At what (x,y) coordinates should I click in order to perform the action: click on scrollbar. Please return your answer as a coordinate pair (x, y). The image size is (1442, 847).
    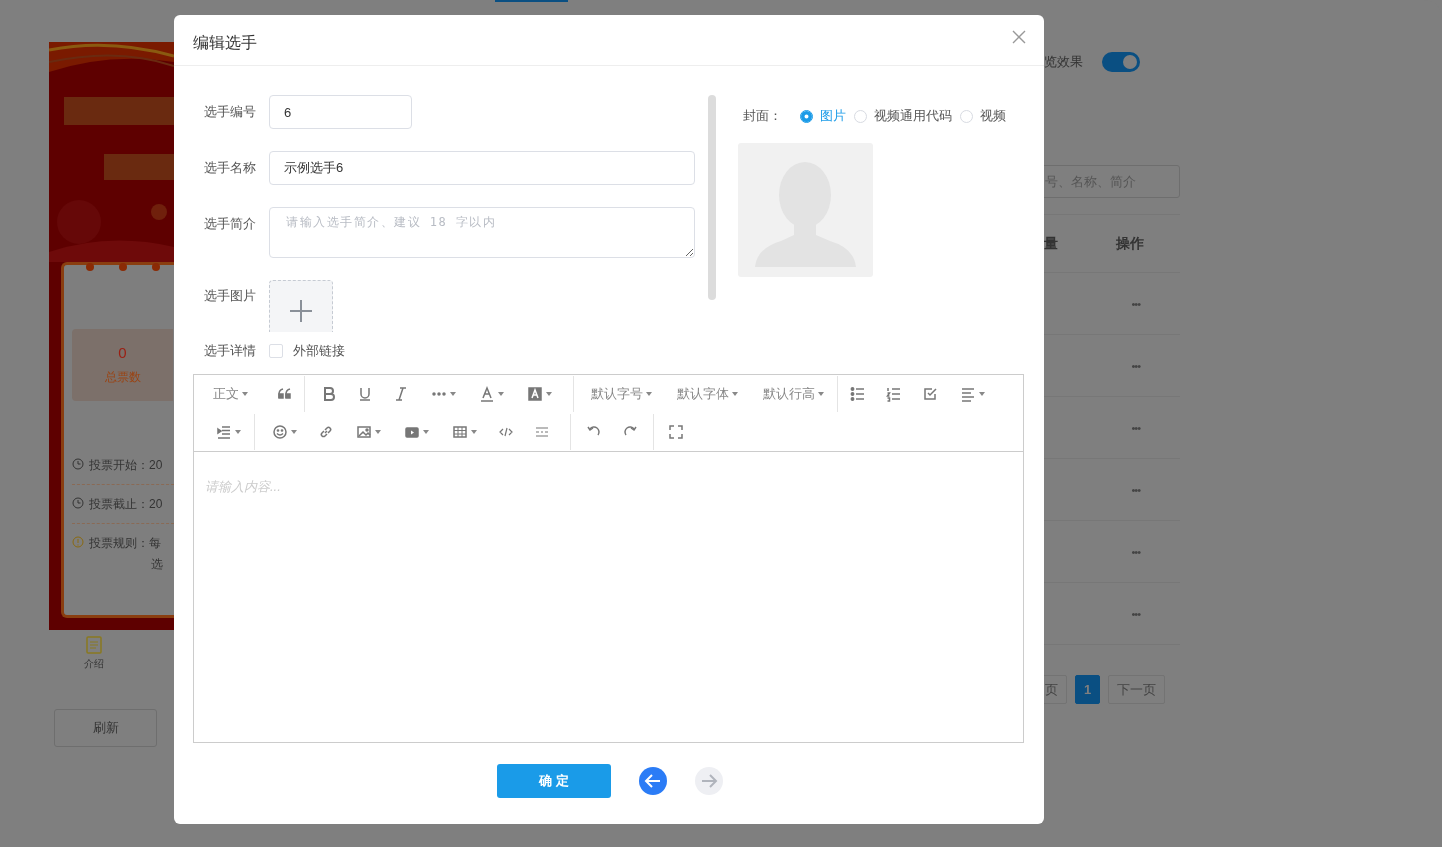
    Looking at the image, I should click on (712, 197).